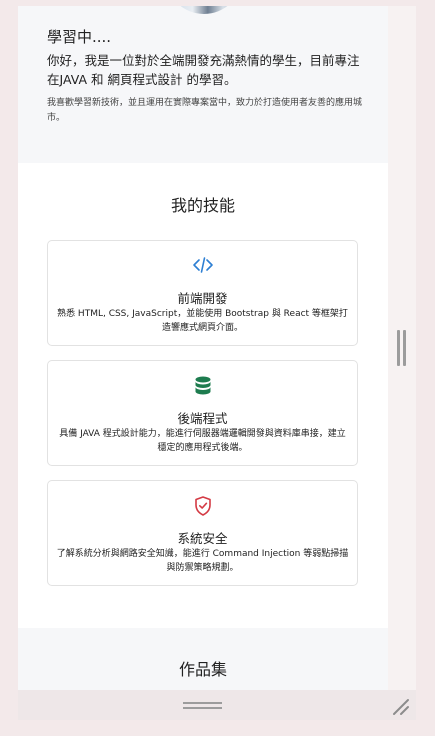  I want to click on resize-corner-icon, so click(401, 707).